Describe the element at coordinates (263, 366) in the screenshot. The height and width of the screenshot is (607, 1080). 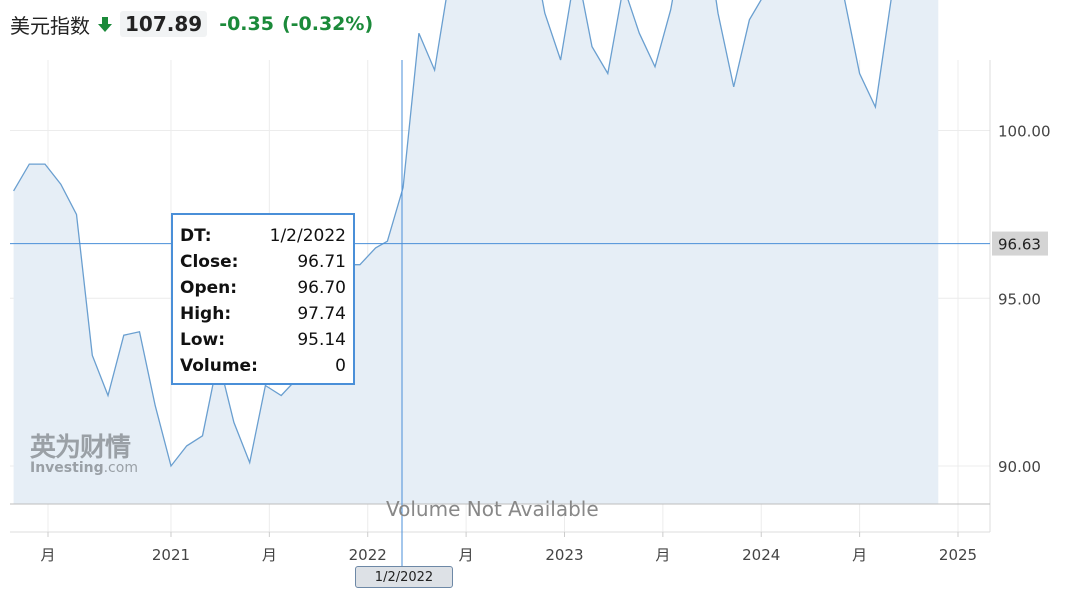
I see `tooltip-row-volume: Volume: 0` at that location.